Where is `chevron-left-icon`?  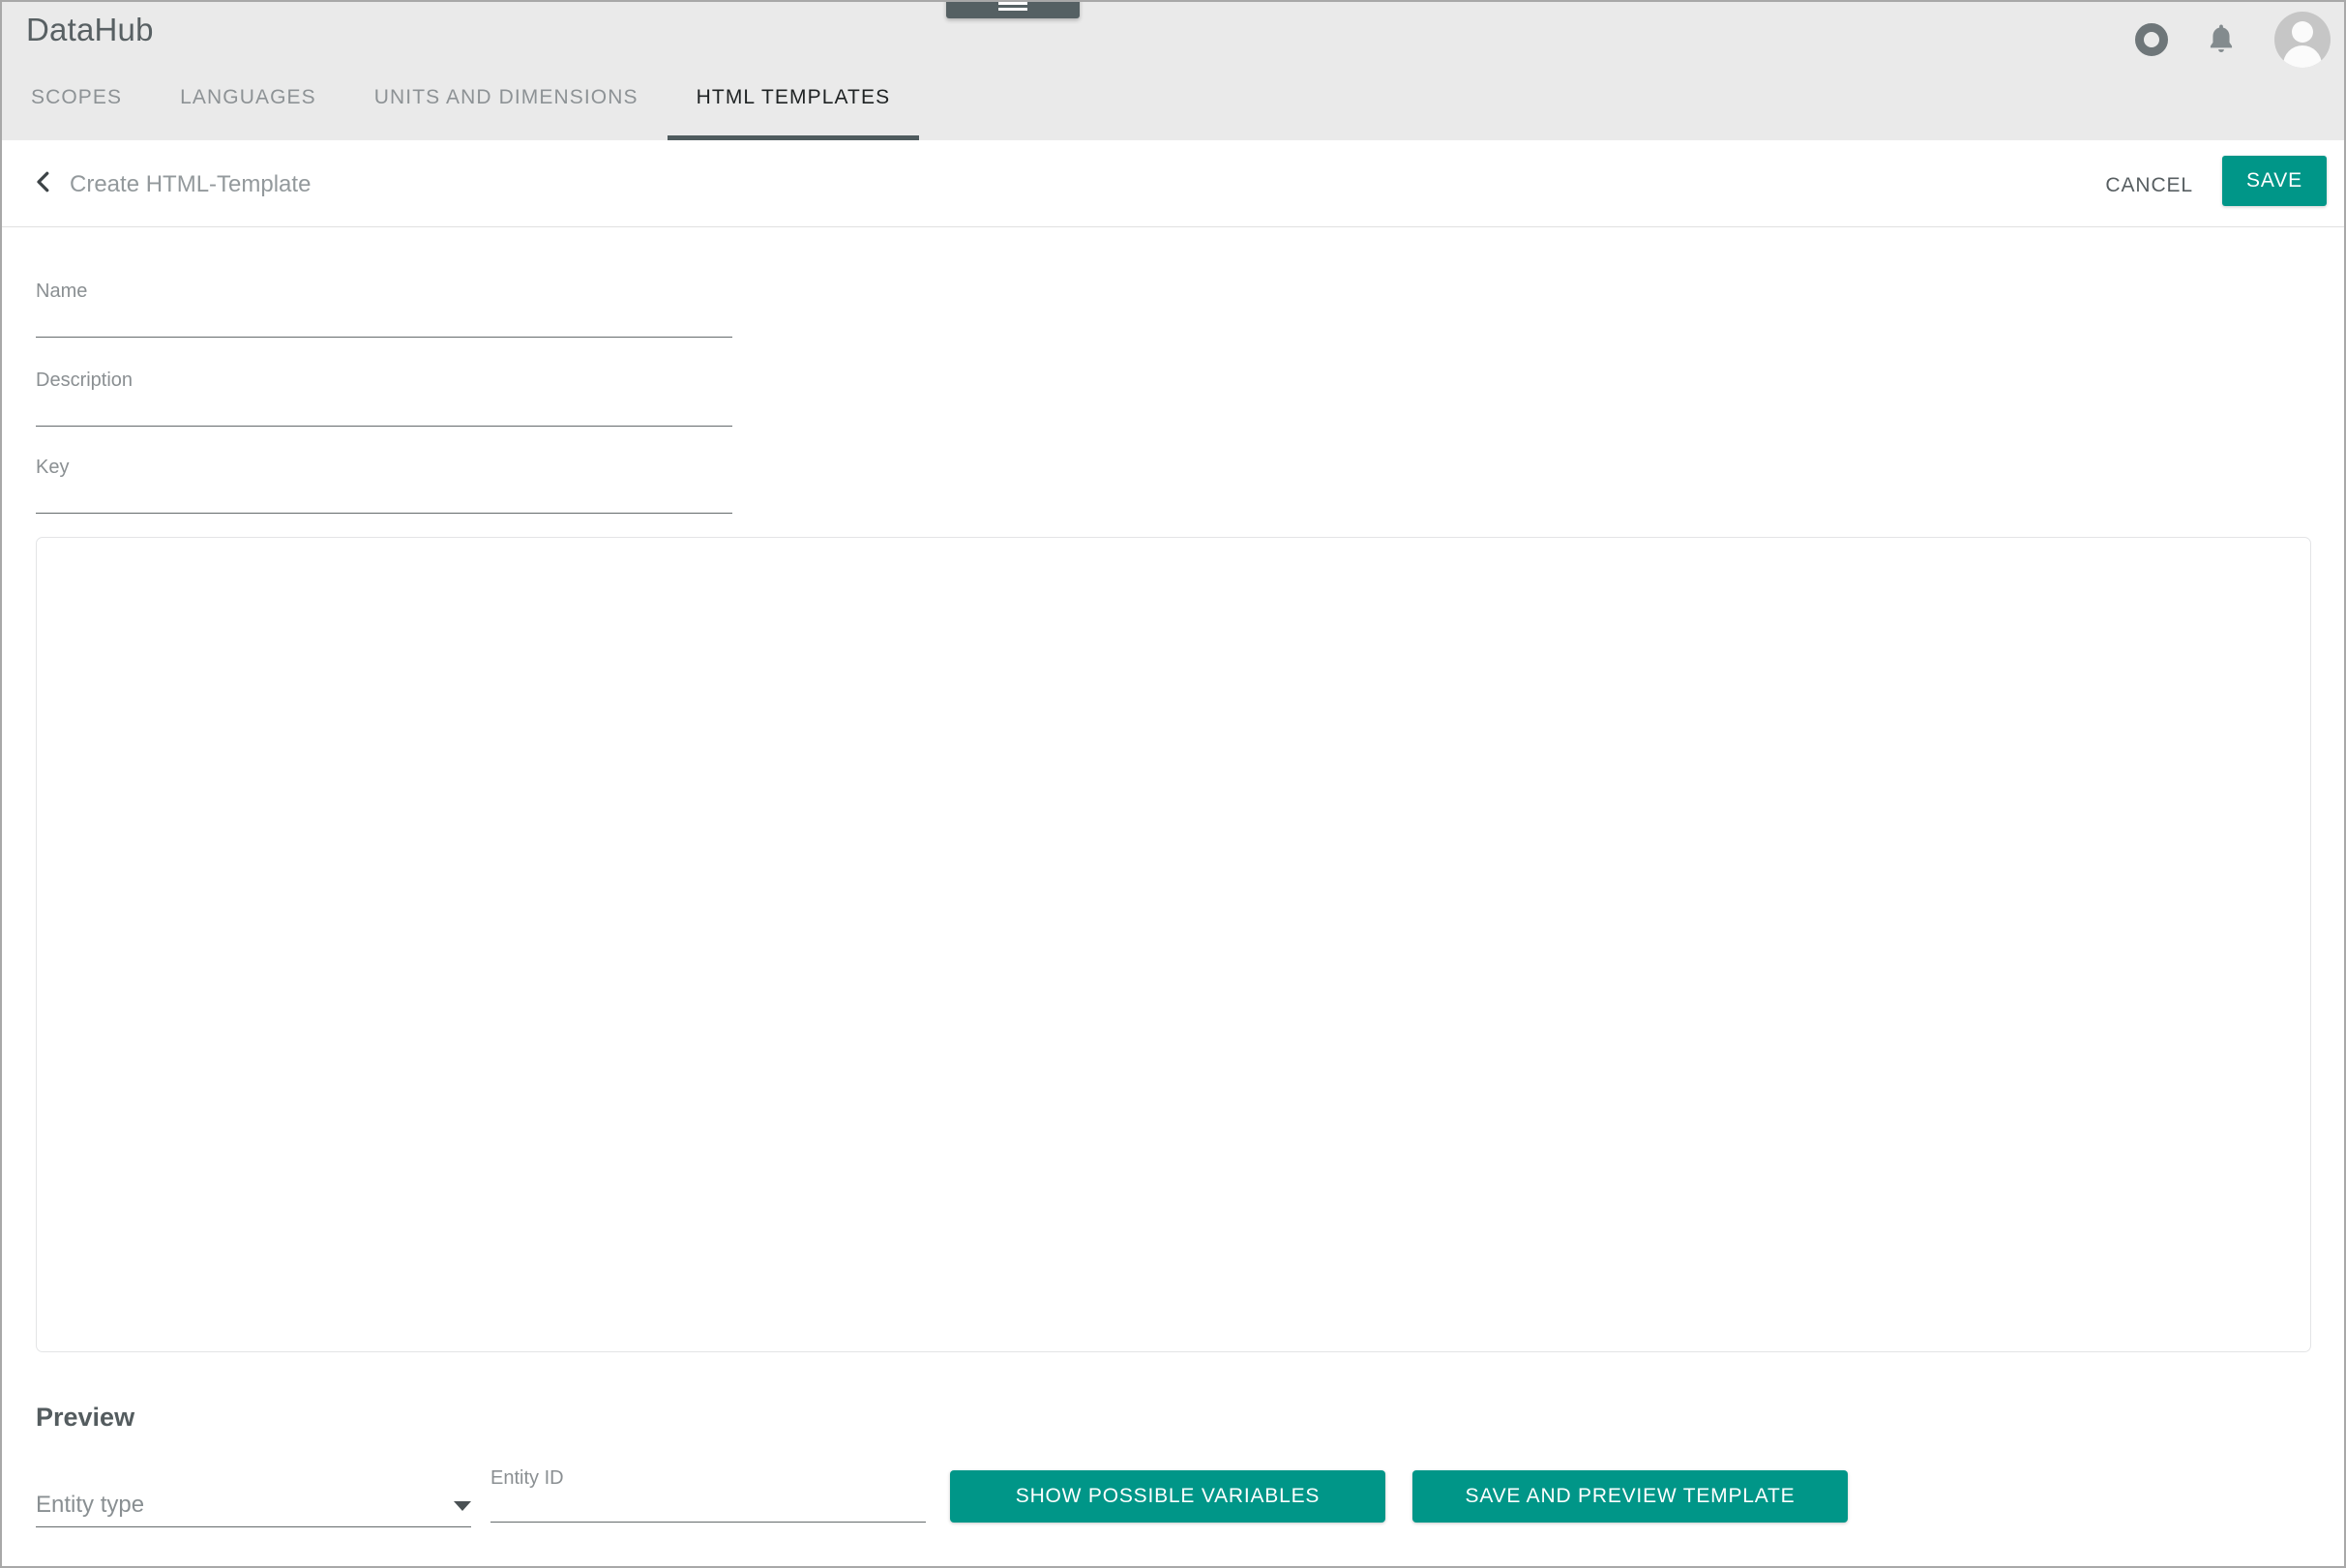 chevron-left-icon is located at coordinates (43, 182).